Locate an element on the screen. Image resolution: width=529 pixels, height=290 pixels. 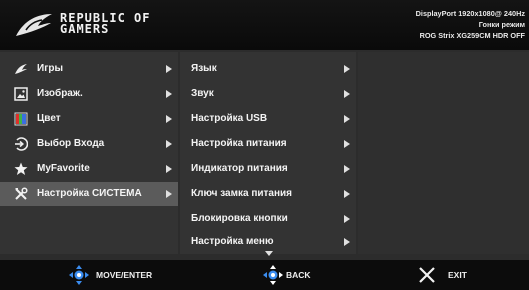
menu-item-label: Настройка СИСТЕМА is located at coordinates (89, 193).